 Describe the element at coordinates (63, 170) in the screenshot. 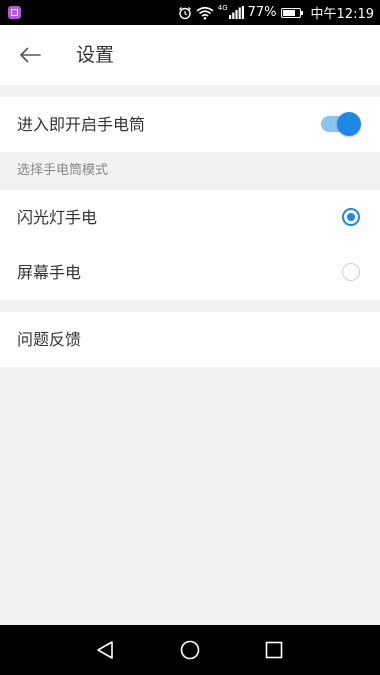

I see `mode-section-title: 选择手电筒模式` at that location.